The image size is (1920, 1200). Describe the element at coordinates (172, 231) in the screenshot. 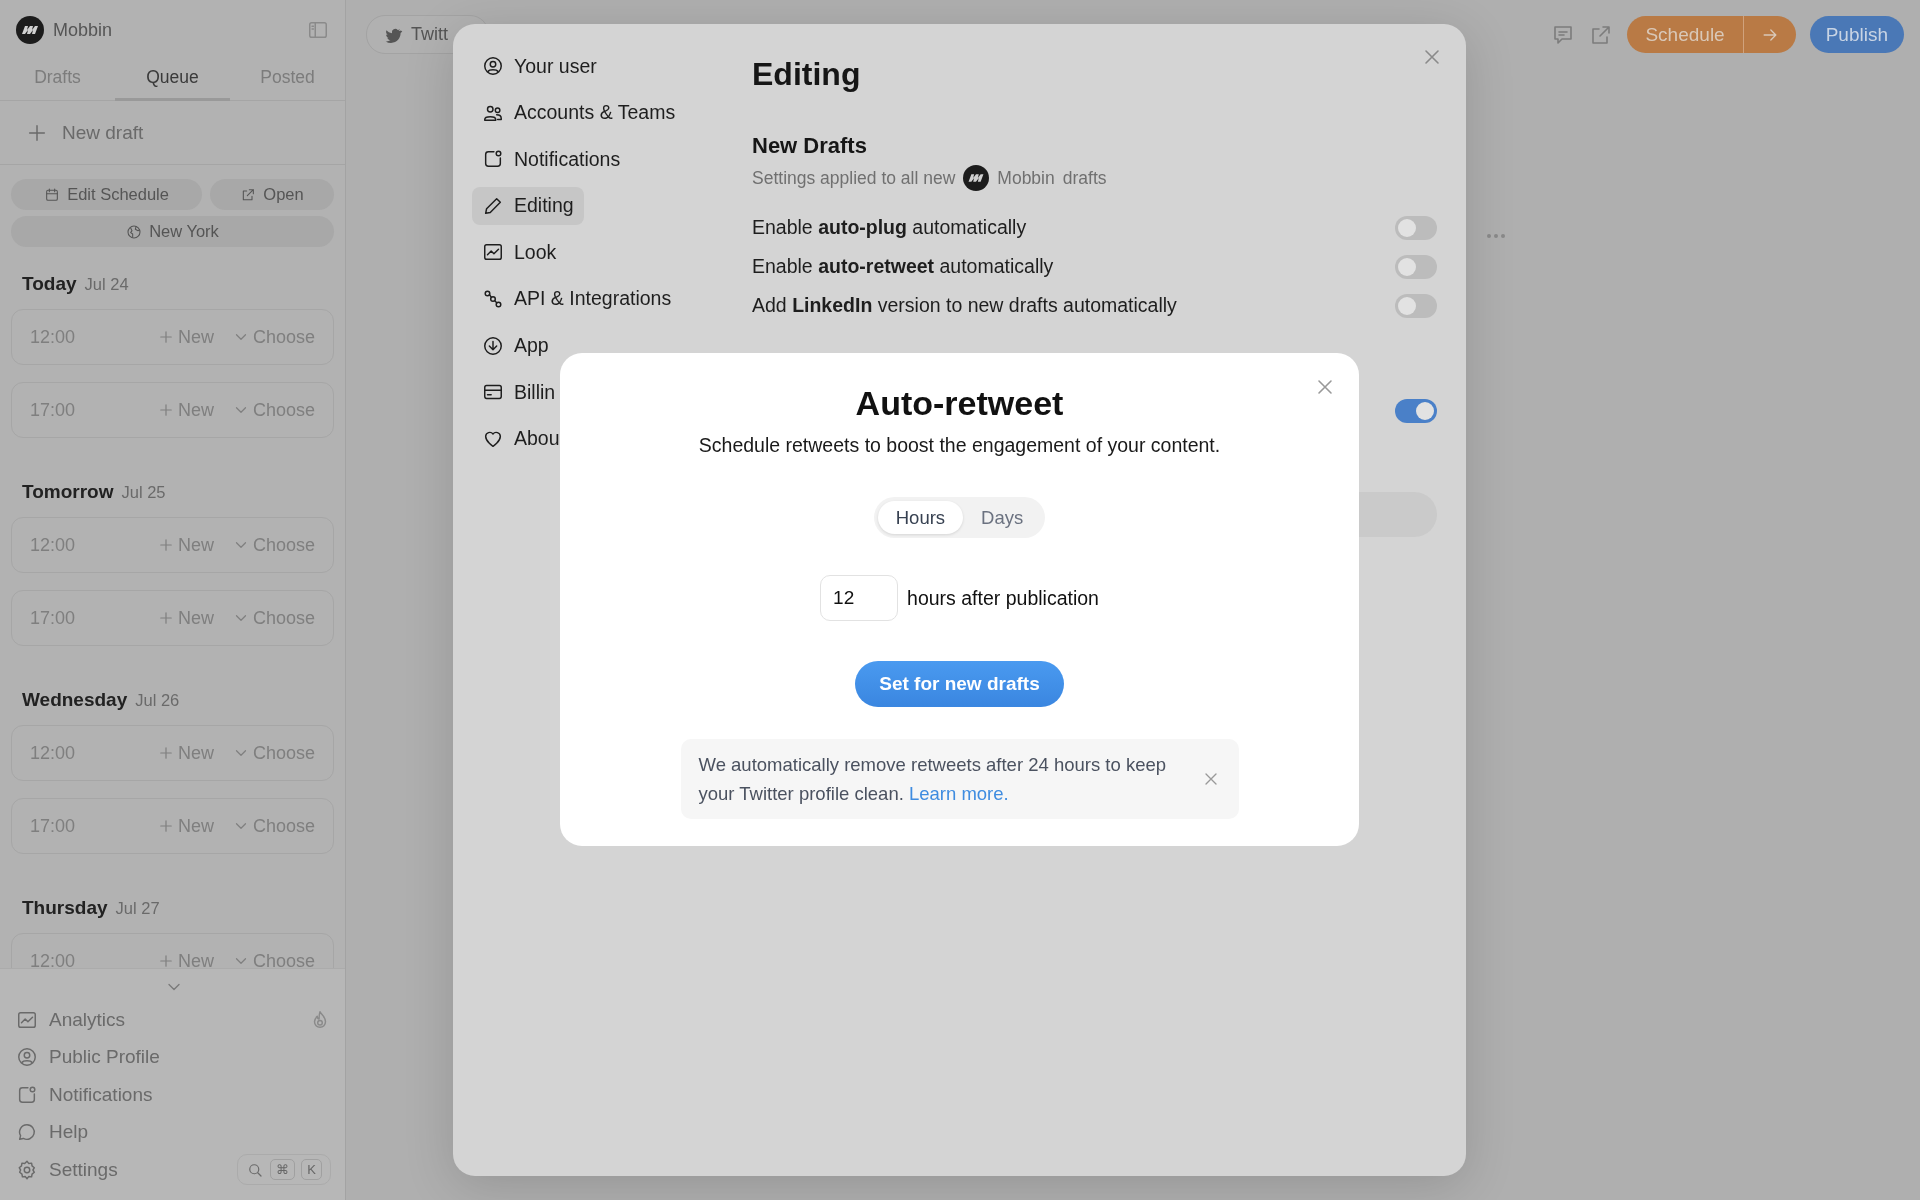

I see `timezone-button: New York` at that location.